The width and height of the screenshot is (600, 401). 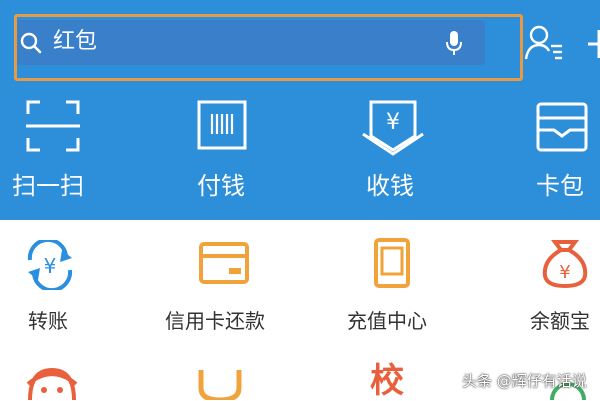 What do you see at coordinates (221, 186) in the screenshot?
I see `quick-action-label: 付钱` at bounding box center [221, 186].